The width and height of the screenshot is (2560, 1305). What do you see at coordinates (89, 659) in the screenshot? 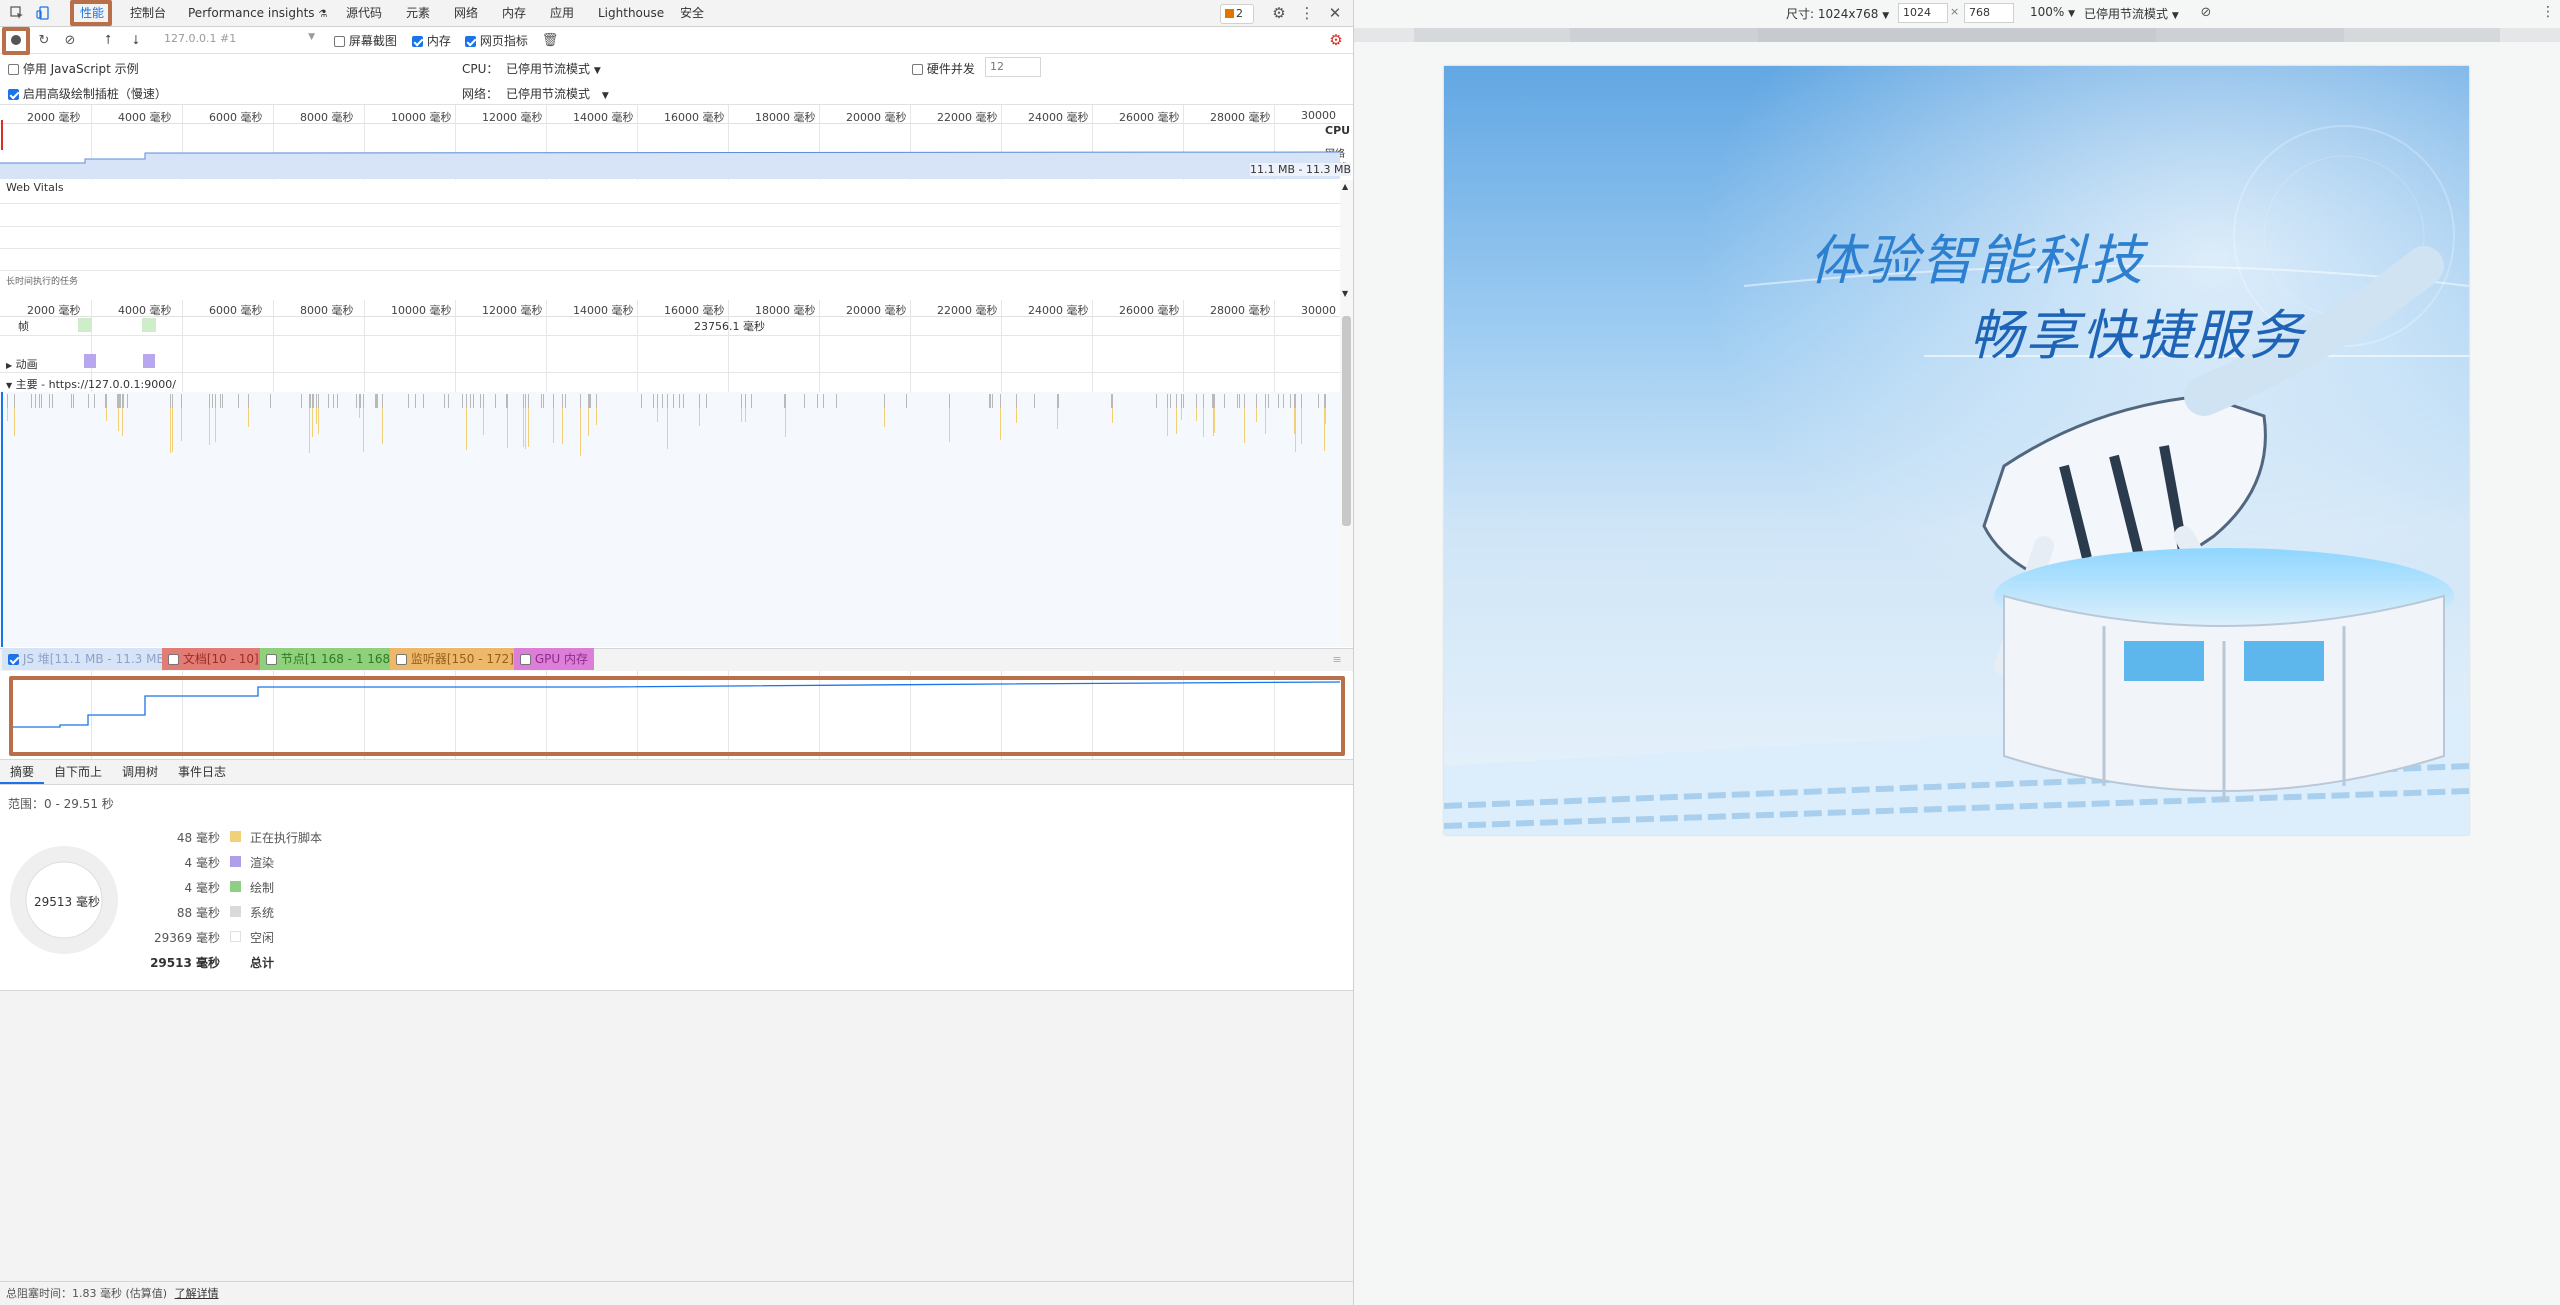
I see `counter-js-heap: JS 堆[11.1 MB - 11.3 MB]` at bounding box center [89, 659].